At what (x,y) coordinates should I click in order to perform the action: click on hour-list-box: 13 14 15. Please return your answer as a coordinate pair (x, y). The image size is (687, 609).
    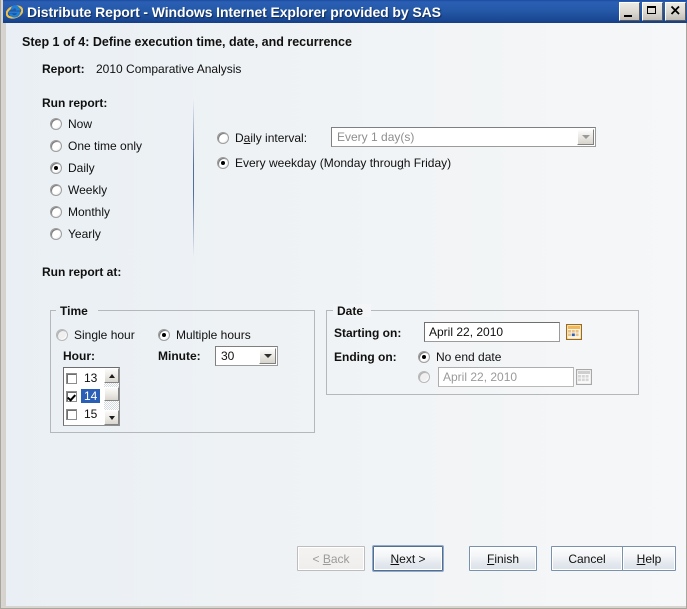
    Looking at the image, I should click on (91, 396).